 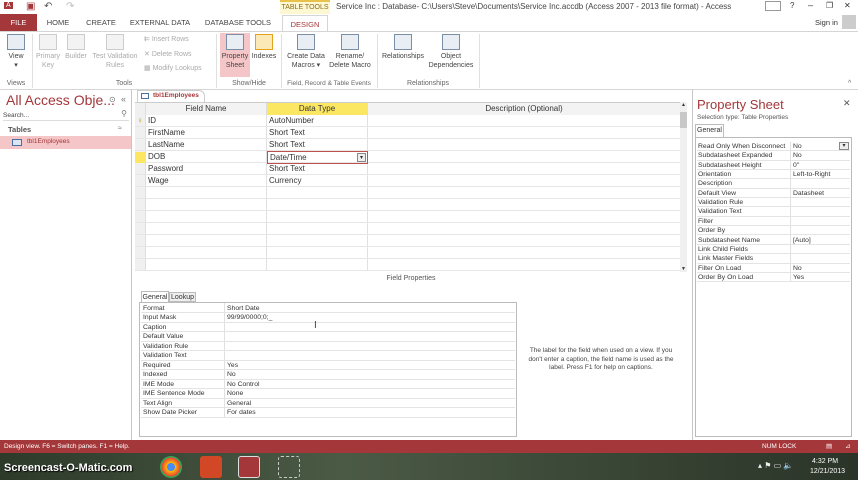 What do you see at coordinates (328, 327) in the screenshot?
I see `field-property-row: Caption` at bounding box center [328, 327].